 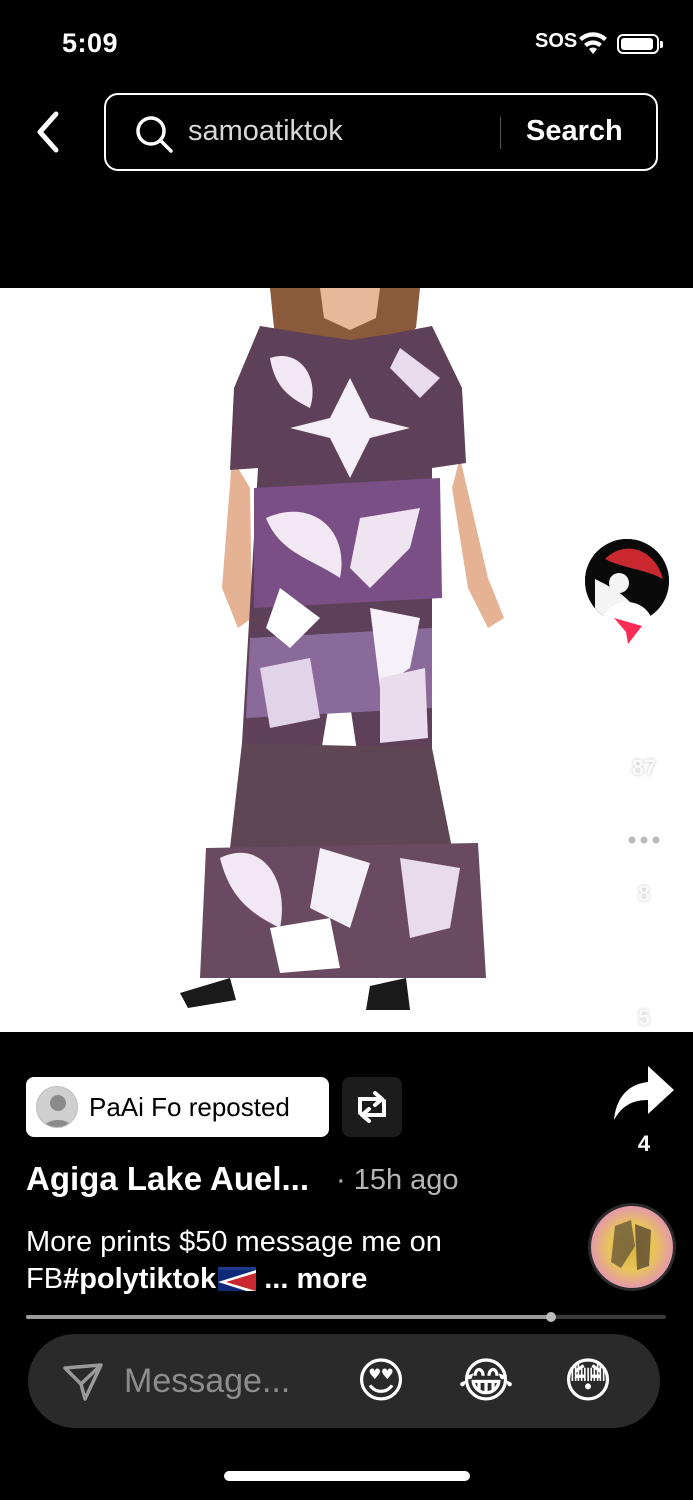 What do you see at coordinates (593, 43) in the screenshot?
I see `wifi-icon` at bounding box center [593, 43].